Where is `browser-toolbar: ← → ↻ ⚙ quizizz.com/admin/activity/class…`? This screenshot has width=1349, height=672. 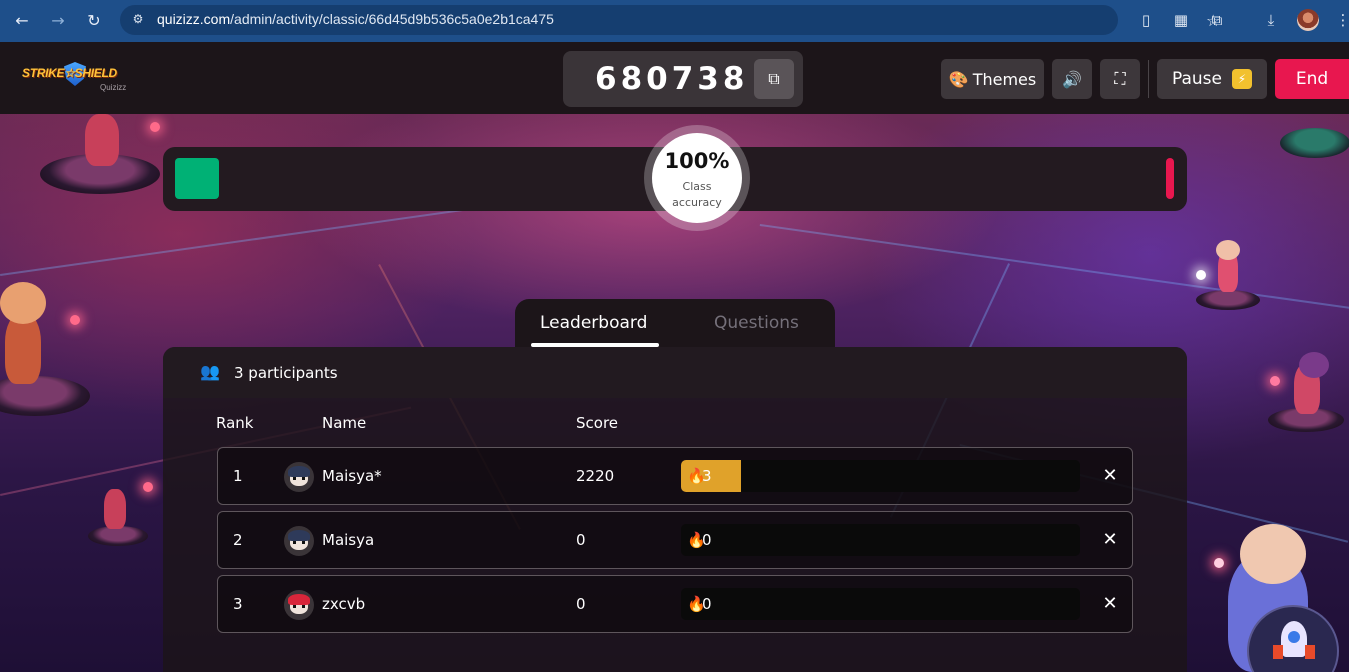
browser-toolbar: ← → ↻ ⚙ quizizz.com/admin/activity/class… is located at coordinates (674, 21).